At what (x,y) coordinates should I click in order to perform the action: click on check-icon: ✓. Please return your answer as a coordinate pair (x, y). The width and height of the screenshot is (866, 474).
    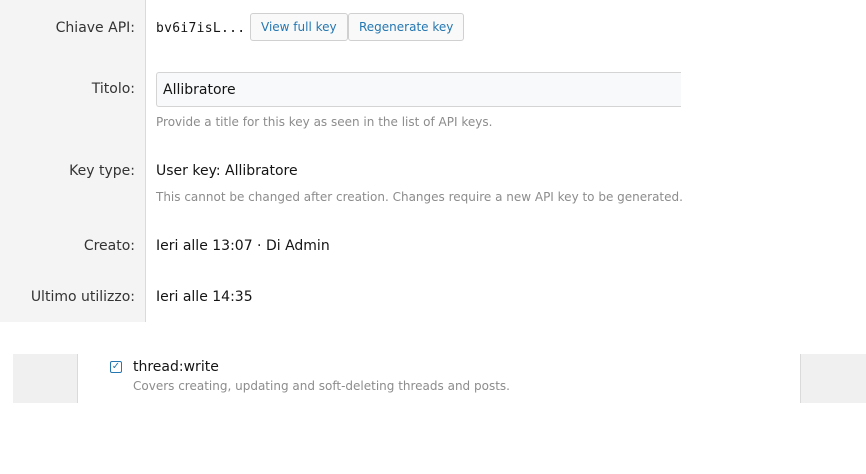
    Looking at the image, I should click on (116, 366).